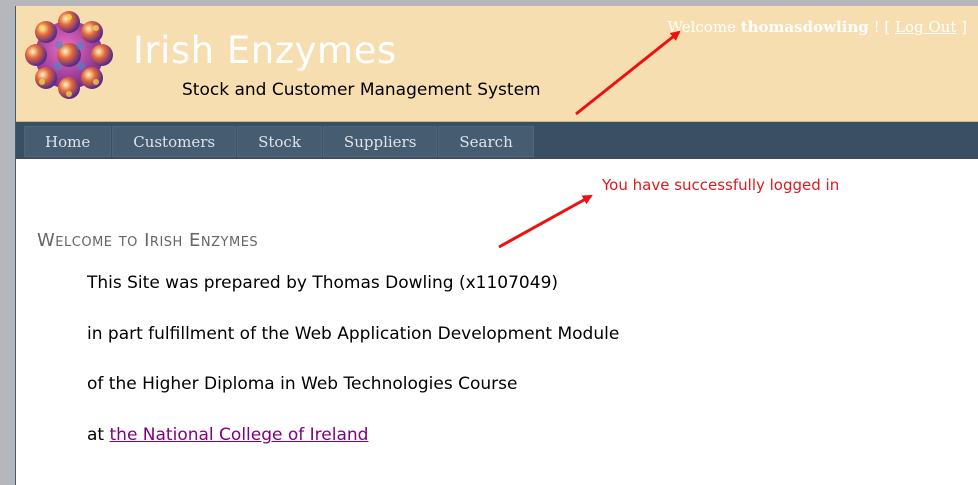 The height and width of the screenshot is (485, 978). What do you see at coordinates (265, 50) in the screenshot?
I see `site-title: Irish Enzymes` at bounding box center [265, 50].